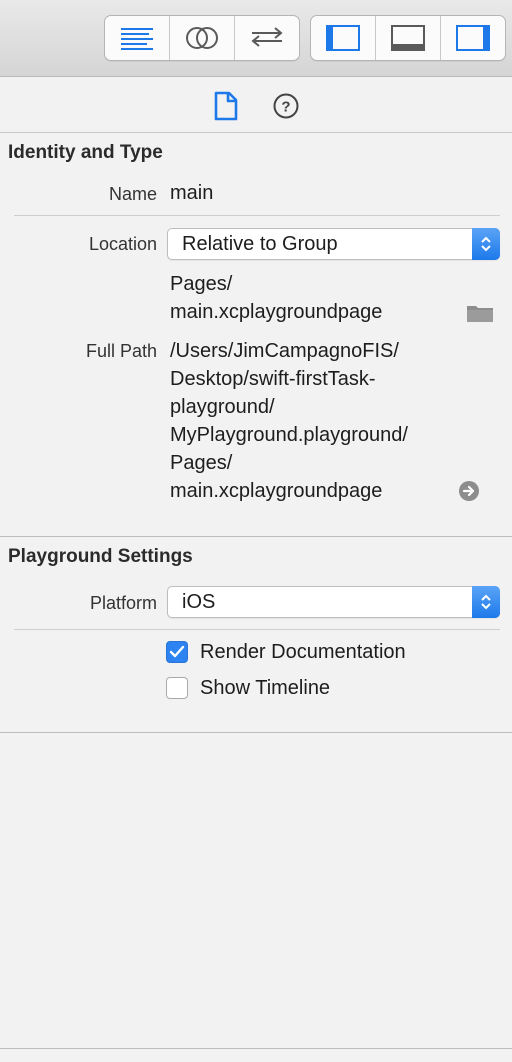 The height and width of the screenshot is (1062, 512). I want to click on platform-label: Platform, so click(123, 603).